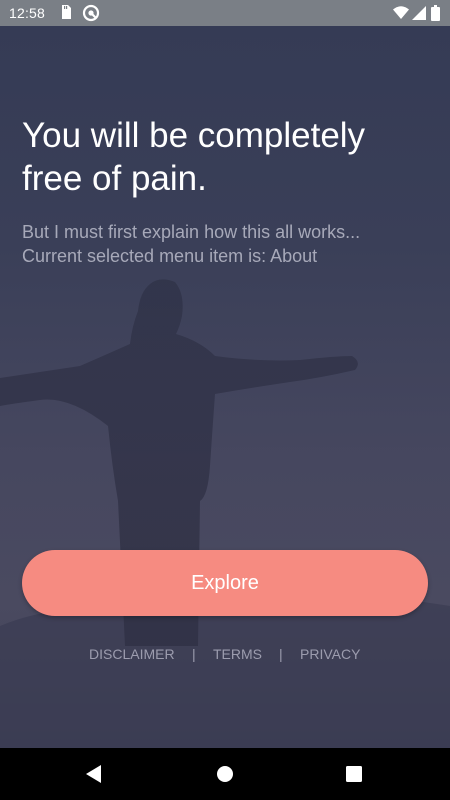 The height and width of the screenshot is (800, 450). I want to click on battery-icon, so click(435, 14).